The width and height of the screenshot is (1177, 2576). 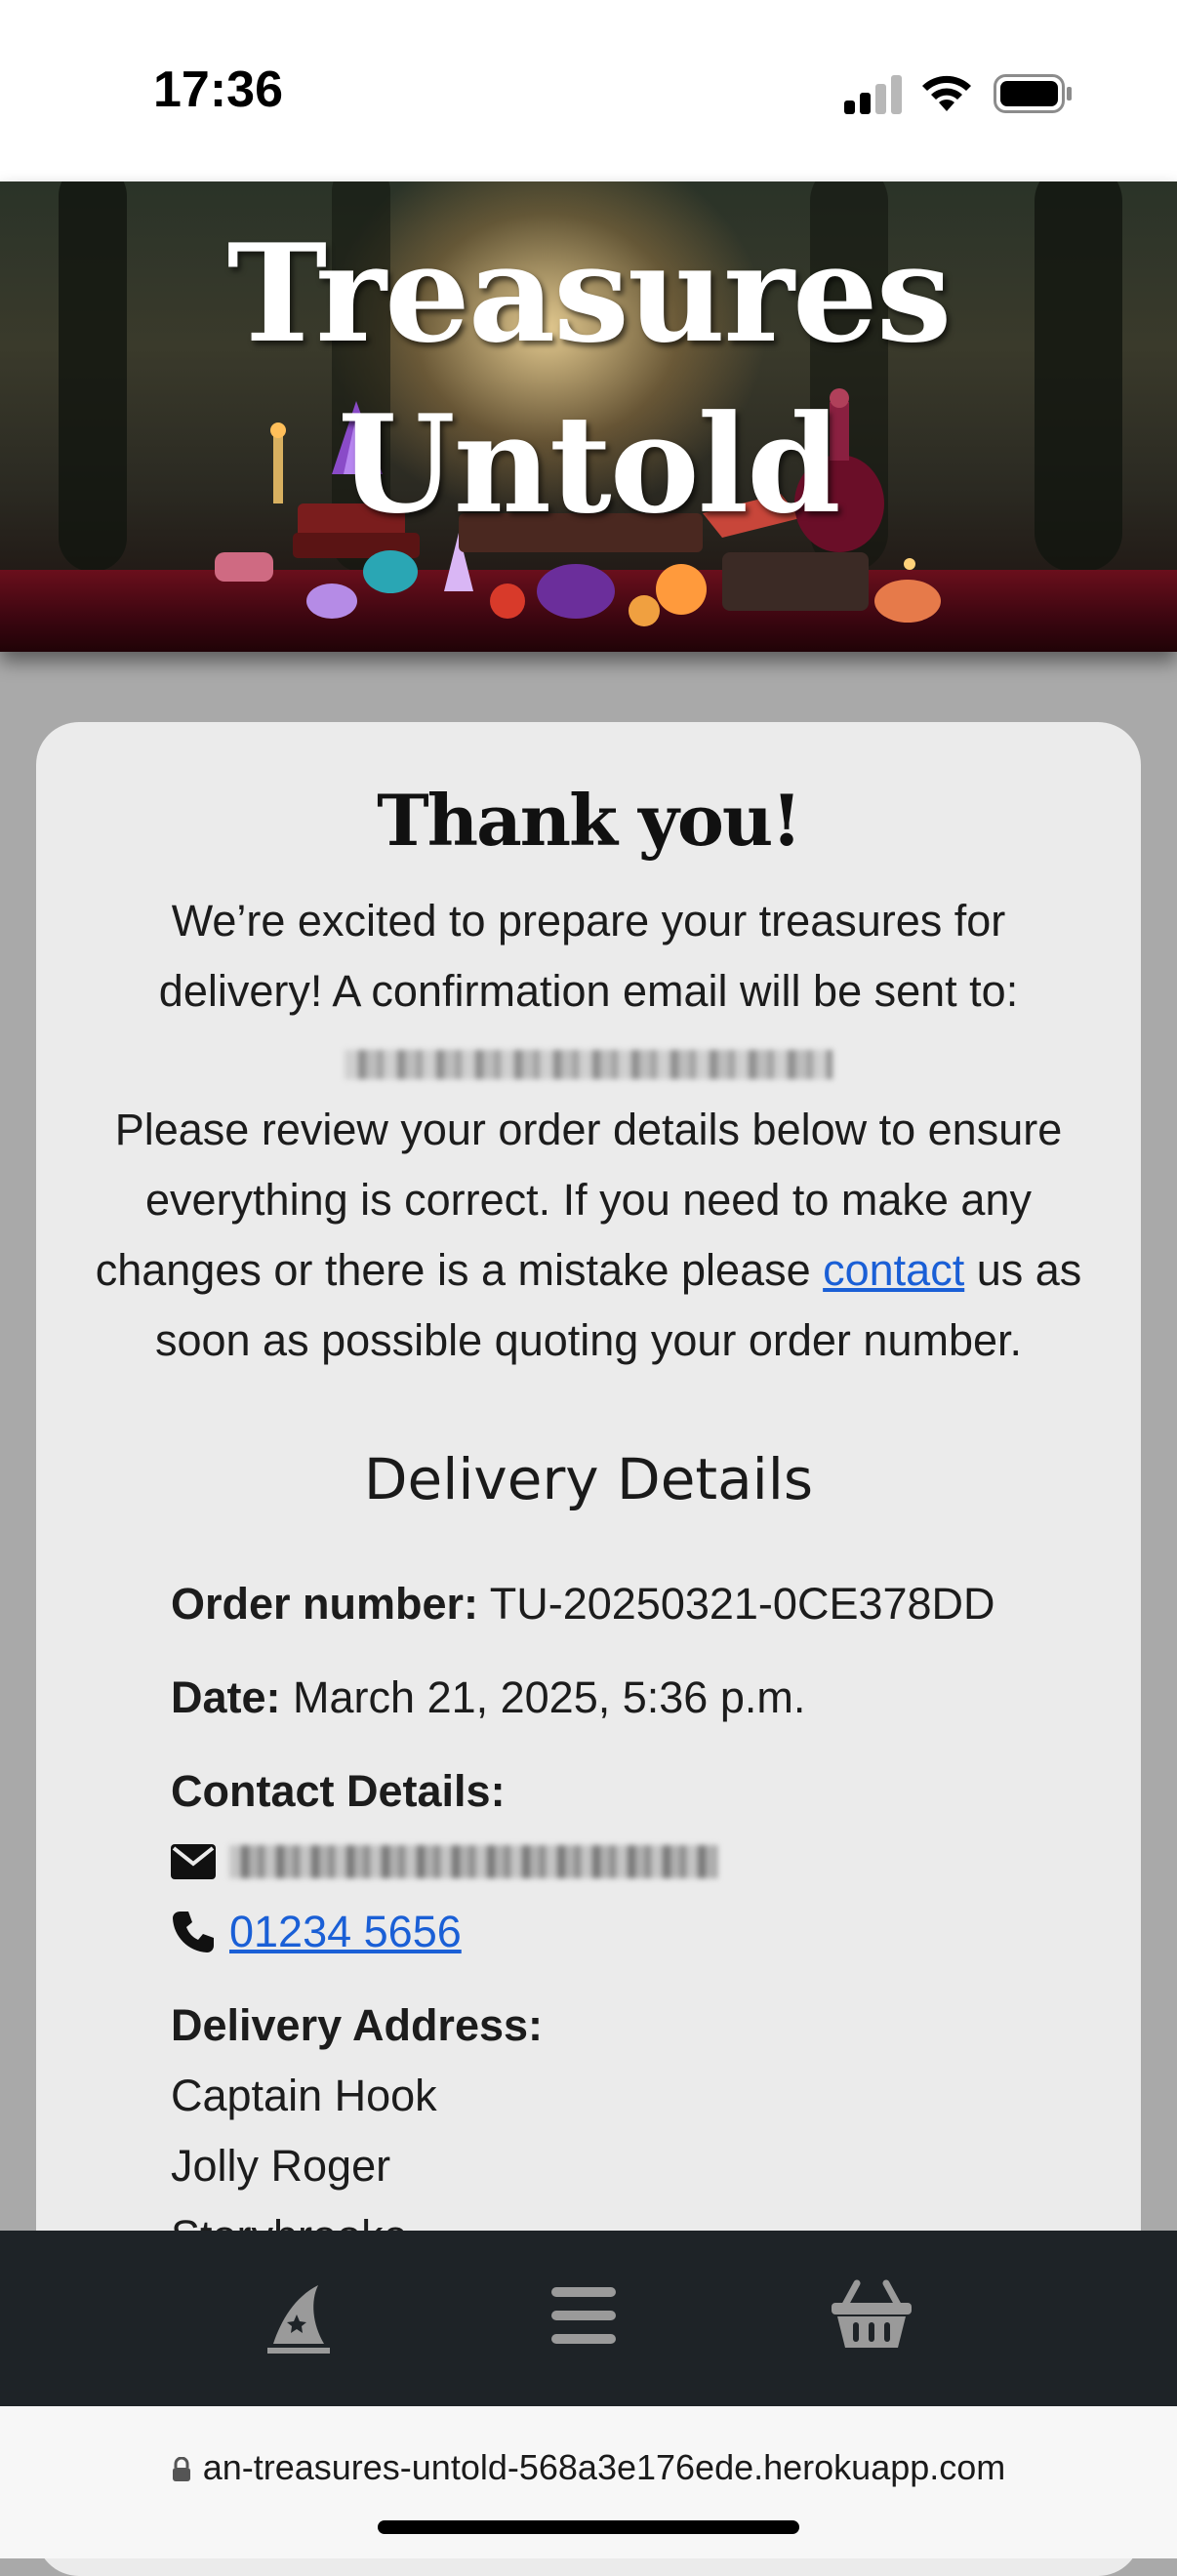 I want to click on redacted-email, so click(x=588, y=1065).